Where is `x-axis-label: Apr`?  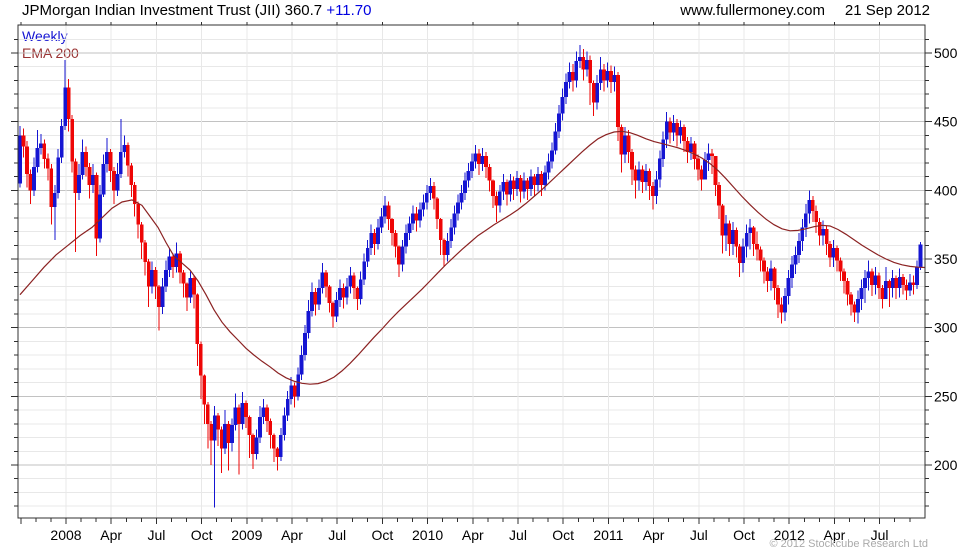 x-axis-label: Apr is located at coordinates (654, 535).